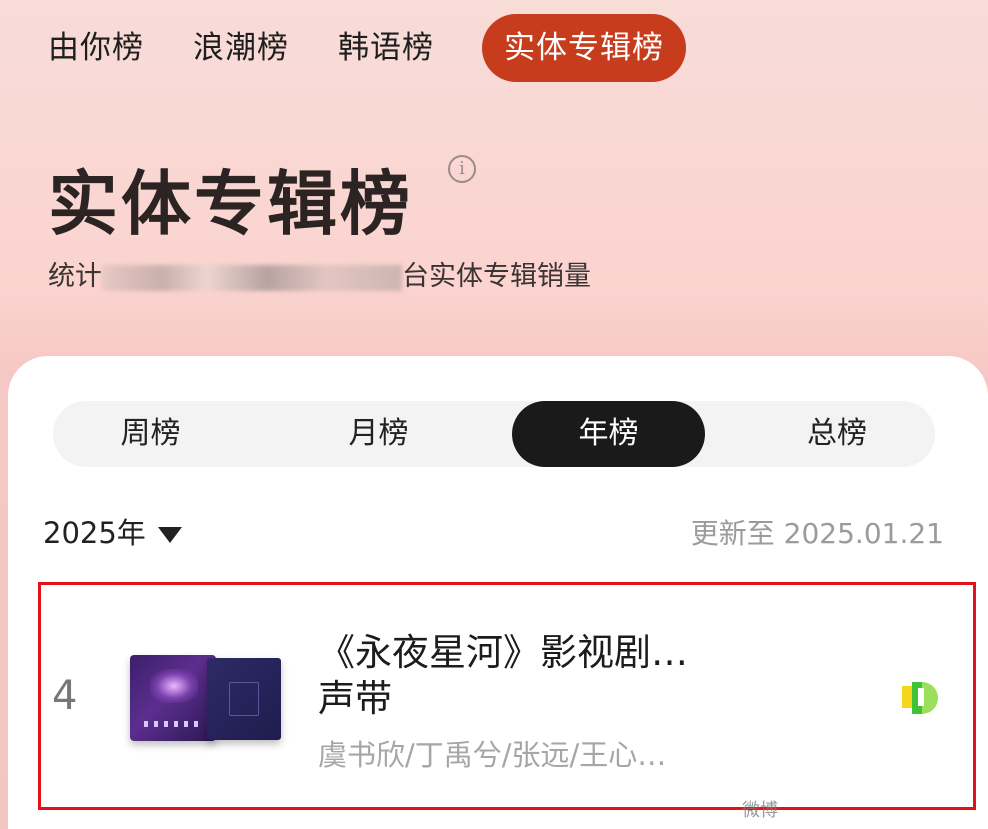 This screenshot has width=988, height=829. Describe the element at coordinates (920, 698) in the screenshot. I see `trend-new-icon` at that location.